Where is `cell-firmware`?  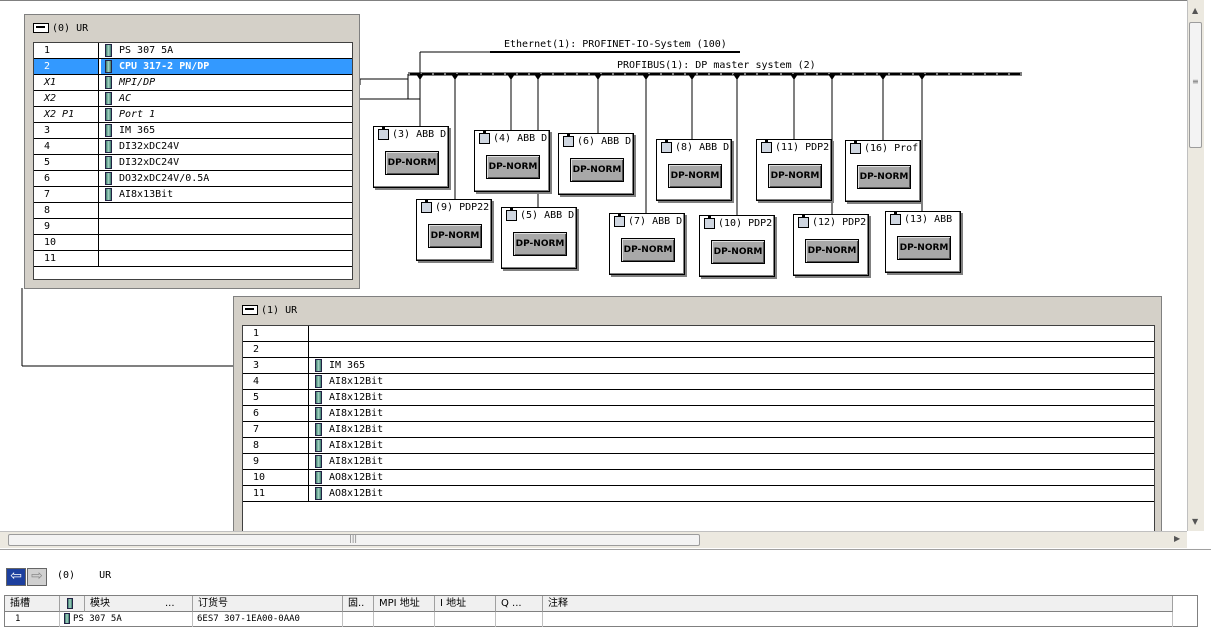
cell-firmware is located at coordinates (358, 619).